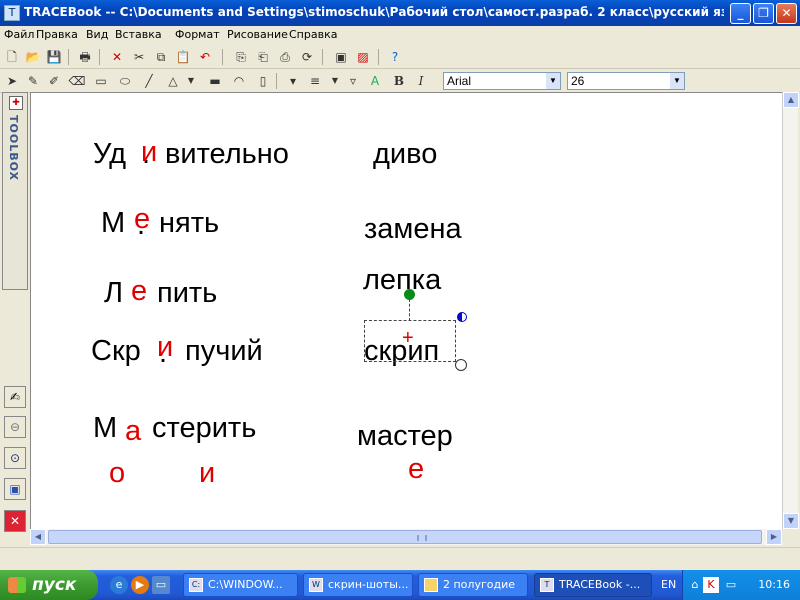 The image size is (800, 600). Describe the element at coordinates (461, 365) in the screenshot. I see `scale-handle` at that location.